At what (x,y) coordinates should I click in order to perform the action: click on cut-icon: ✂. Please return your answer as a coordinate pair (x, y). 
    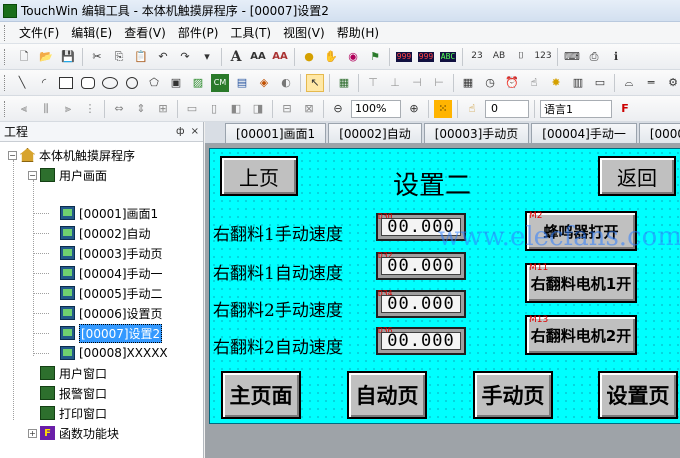
    Looking at the image, I should click on (97, 57).